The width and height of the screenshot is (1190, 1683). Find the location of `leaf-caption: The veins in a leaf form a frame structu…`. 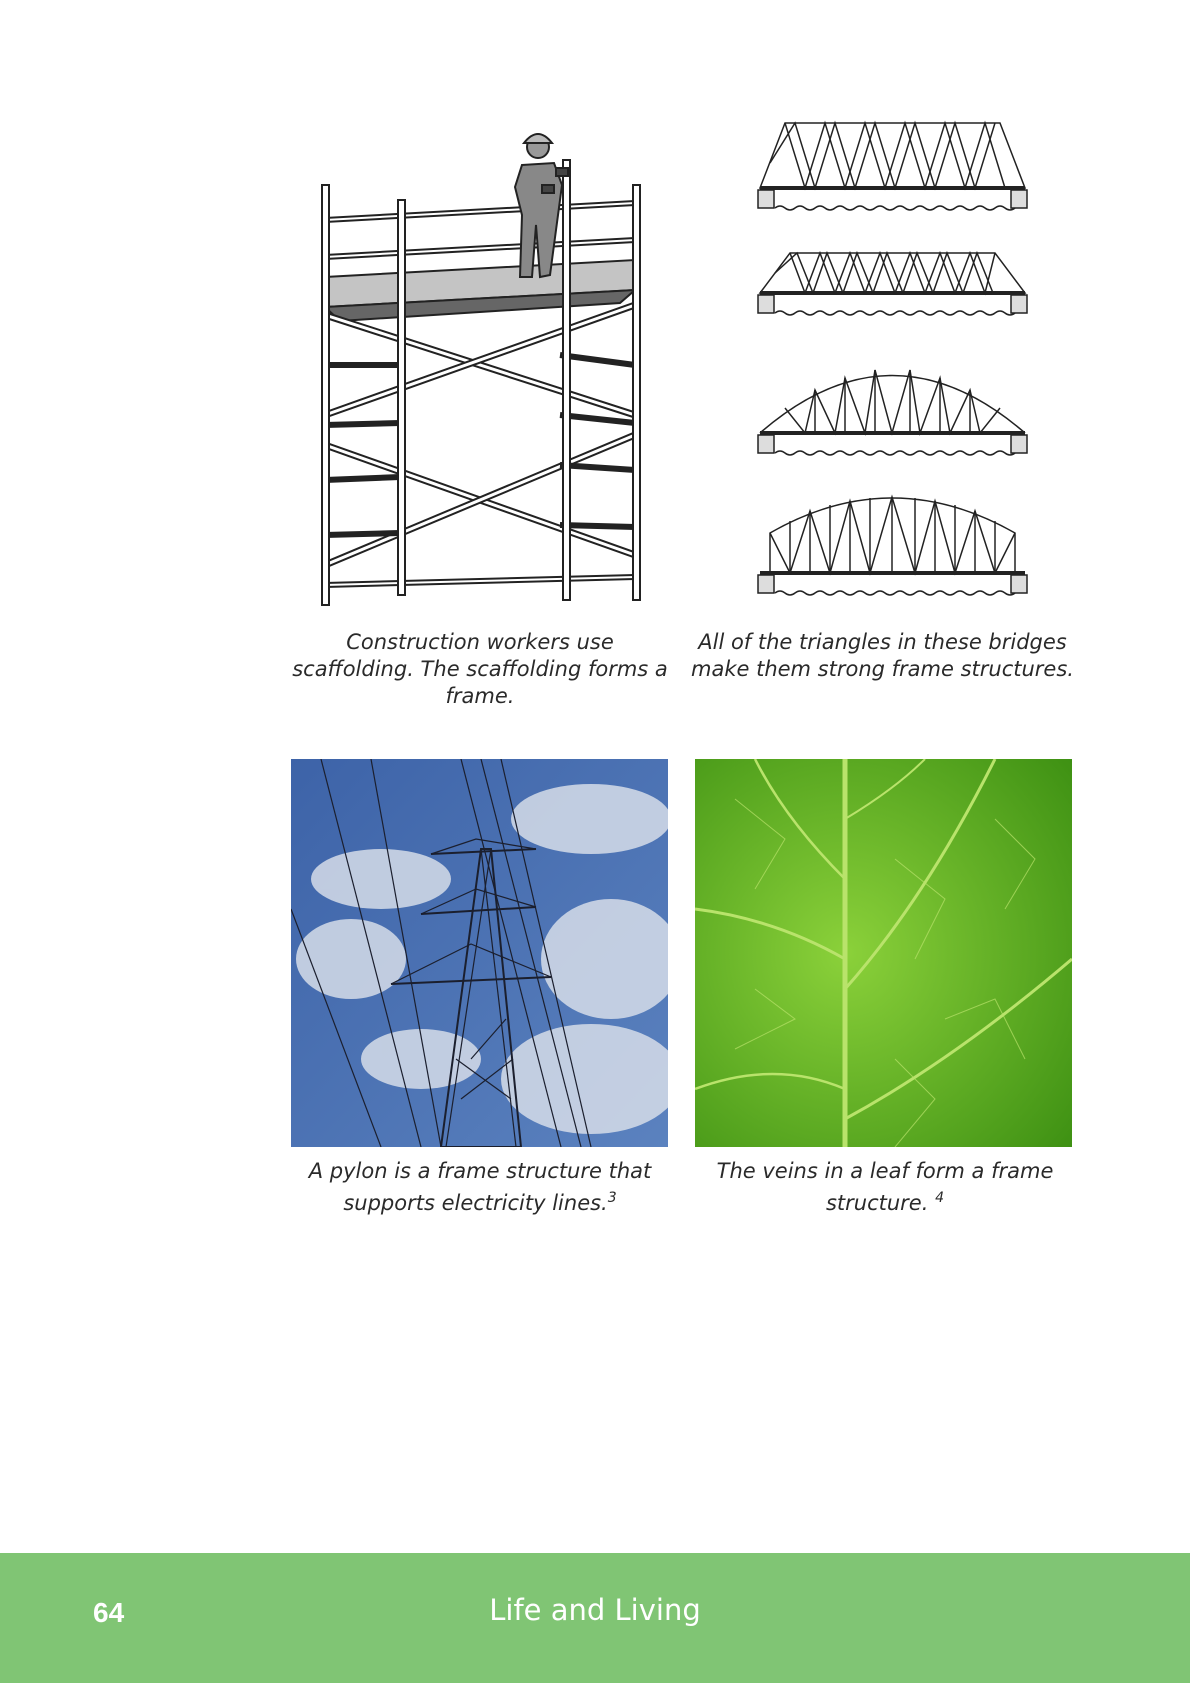

leaf-caption: The veins in a leaf form a frame structu… is located at coordinates (885, 1187).